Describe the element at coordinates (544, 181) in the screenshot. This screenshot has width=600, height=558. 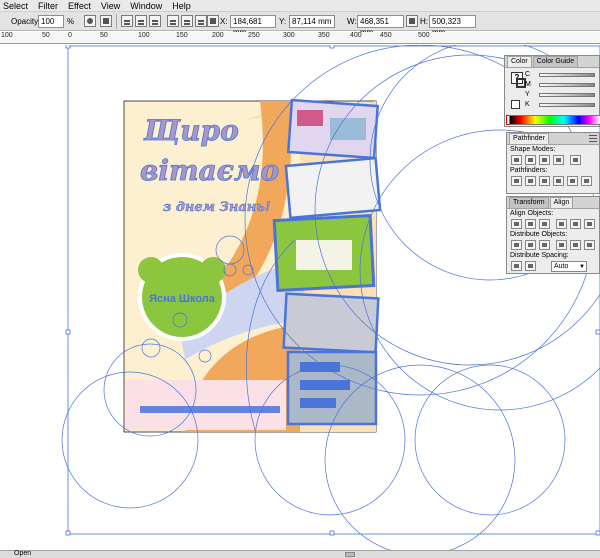
I see `merge-icon` at that location.